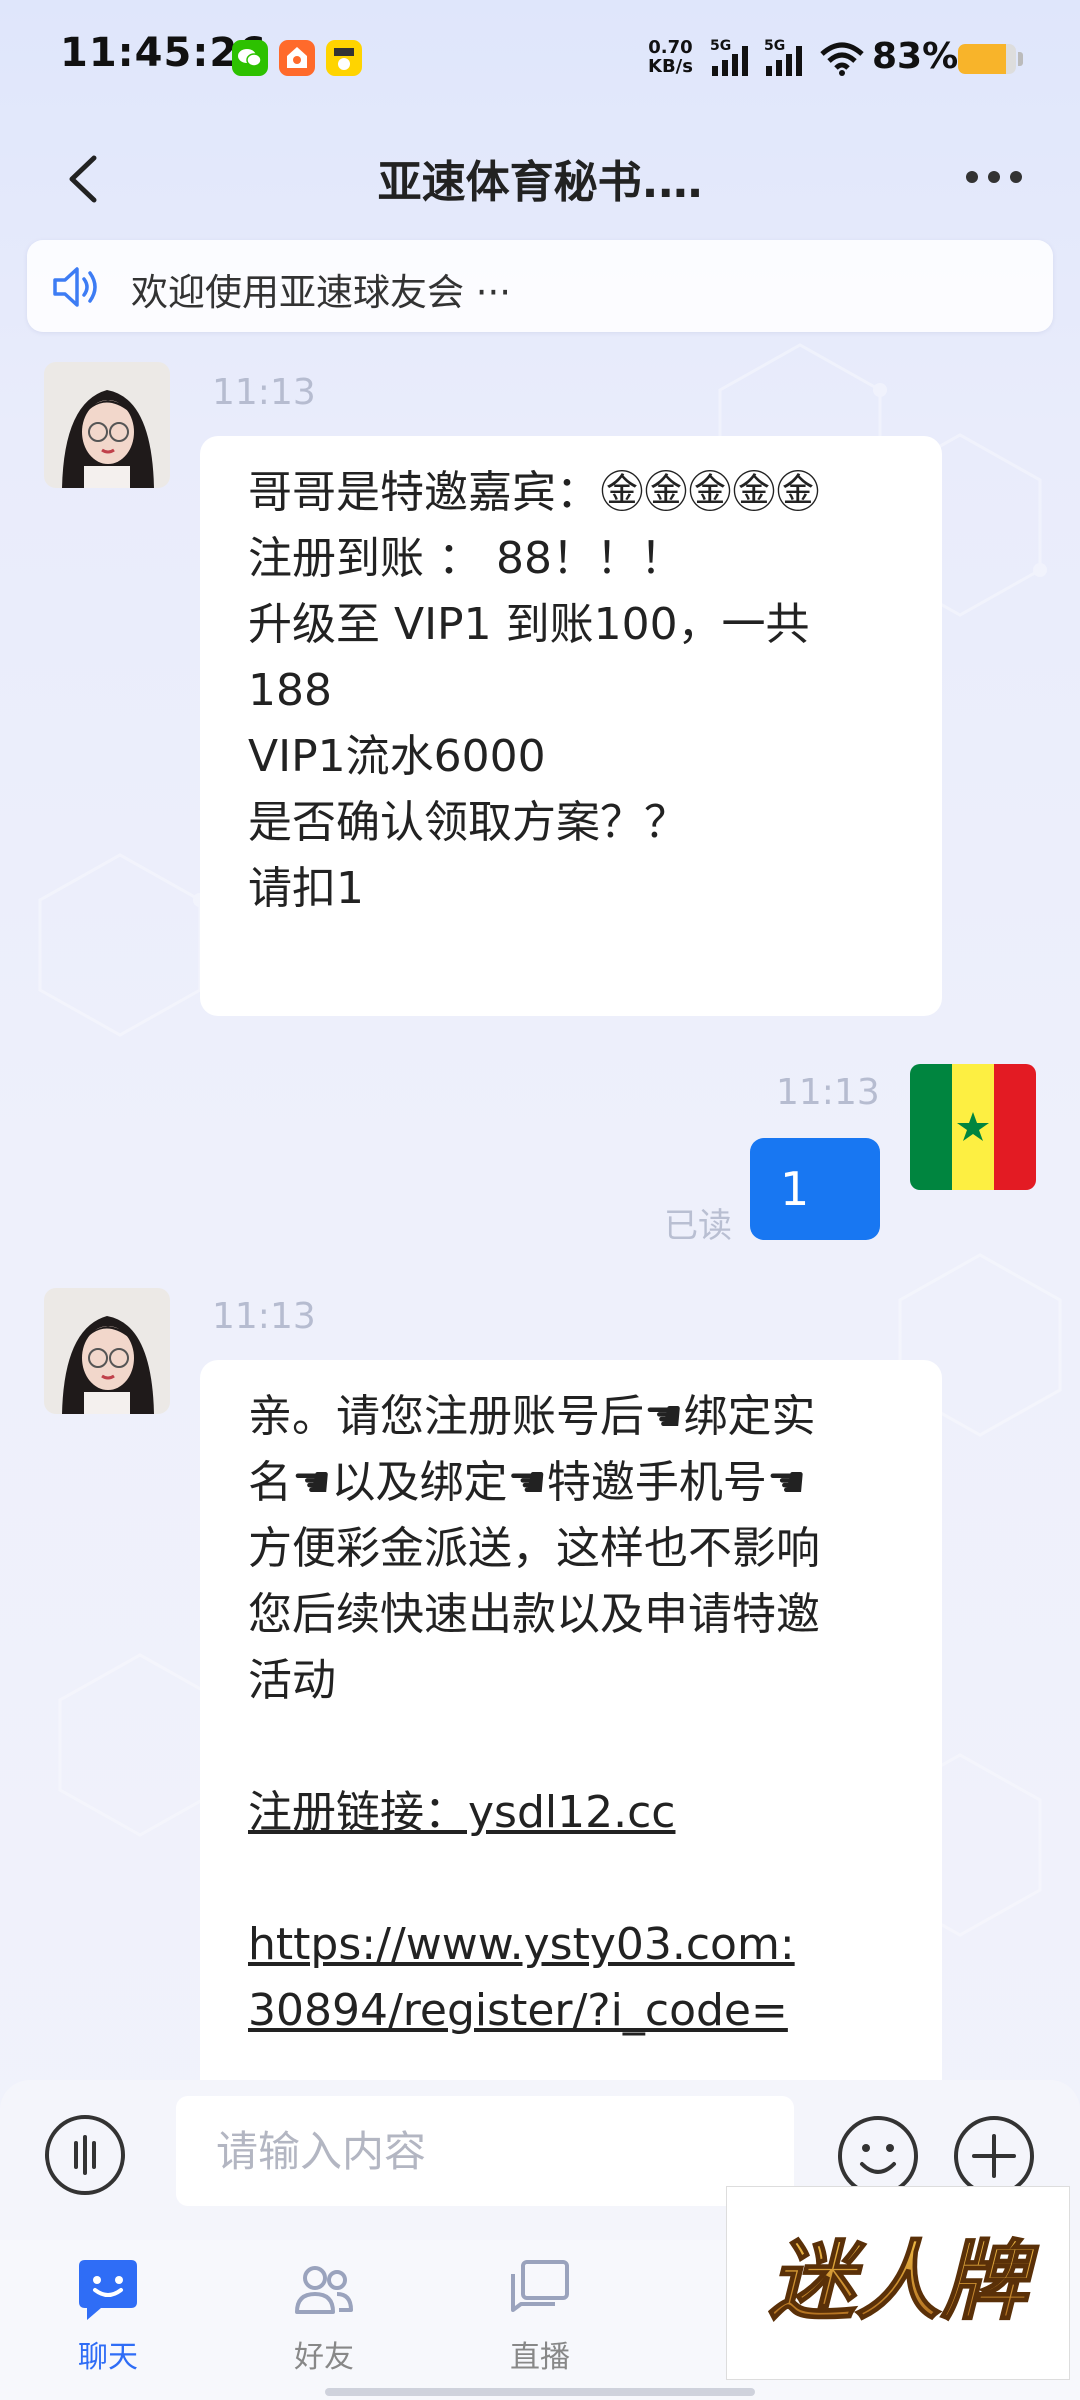 This screenshot has width=1080, height=2400. What do you see at coordinates (534, 1548) in the screenshot?
I see `message-line: 方便彩金派送，这样也不影响` at bounding box center [534, 1548].